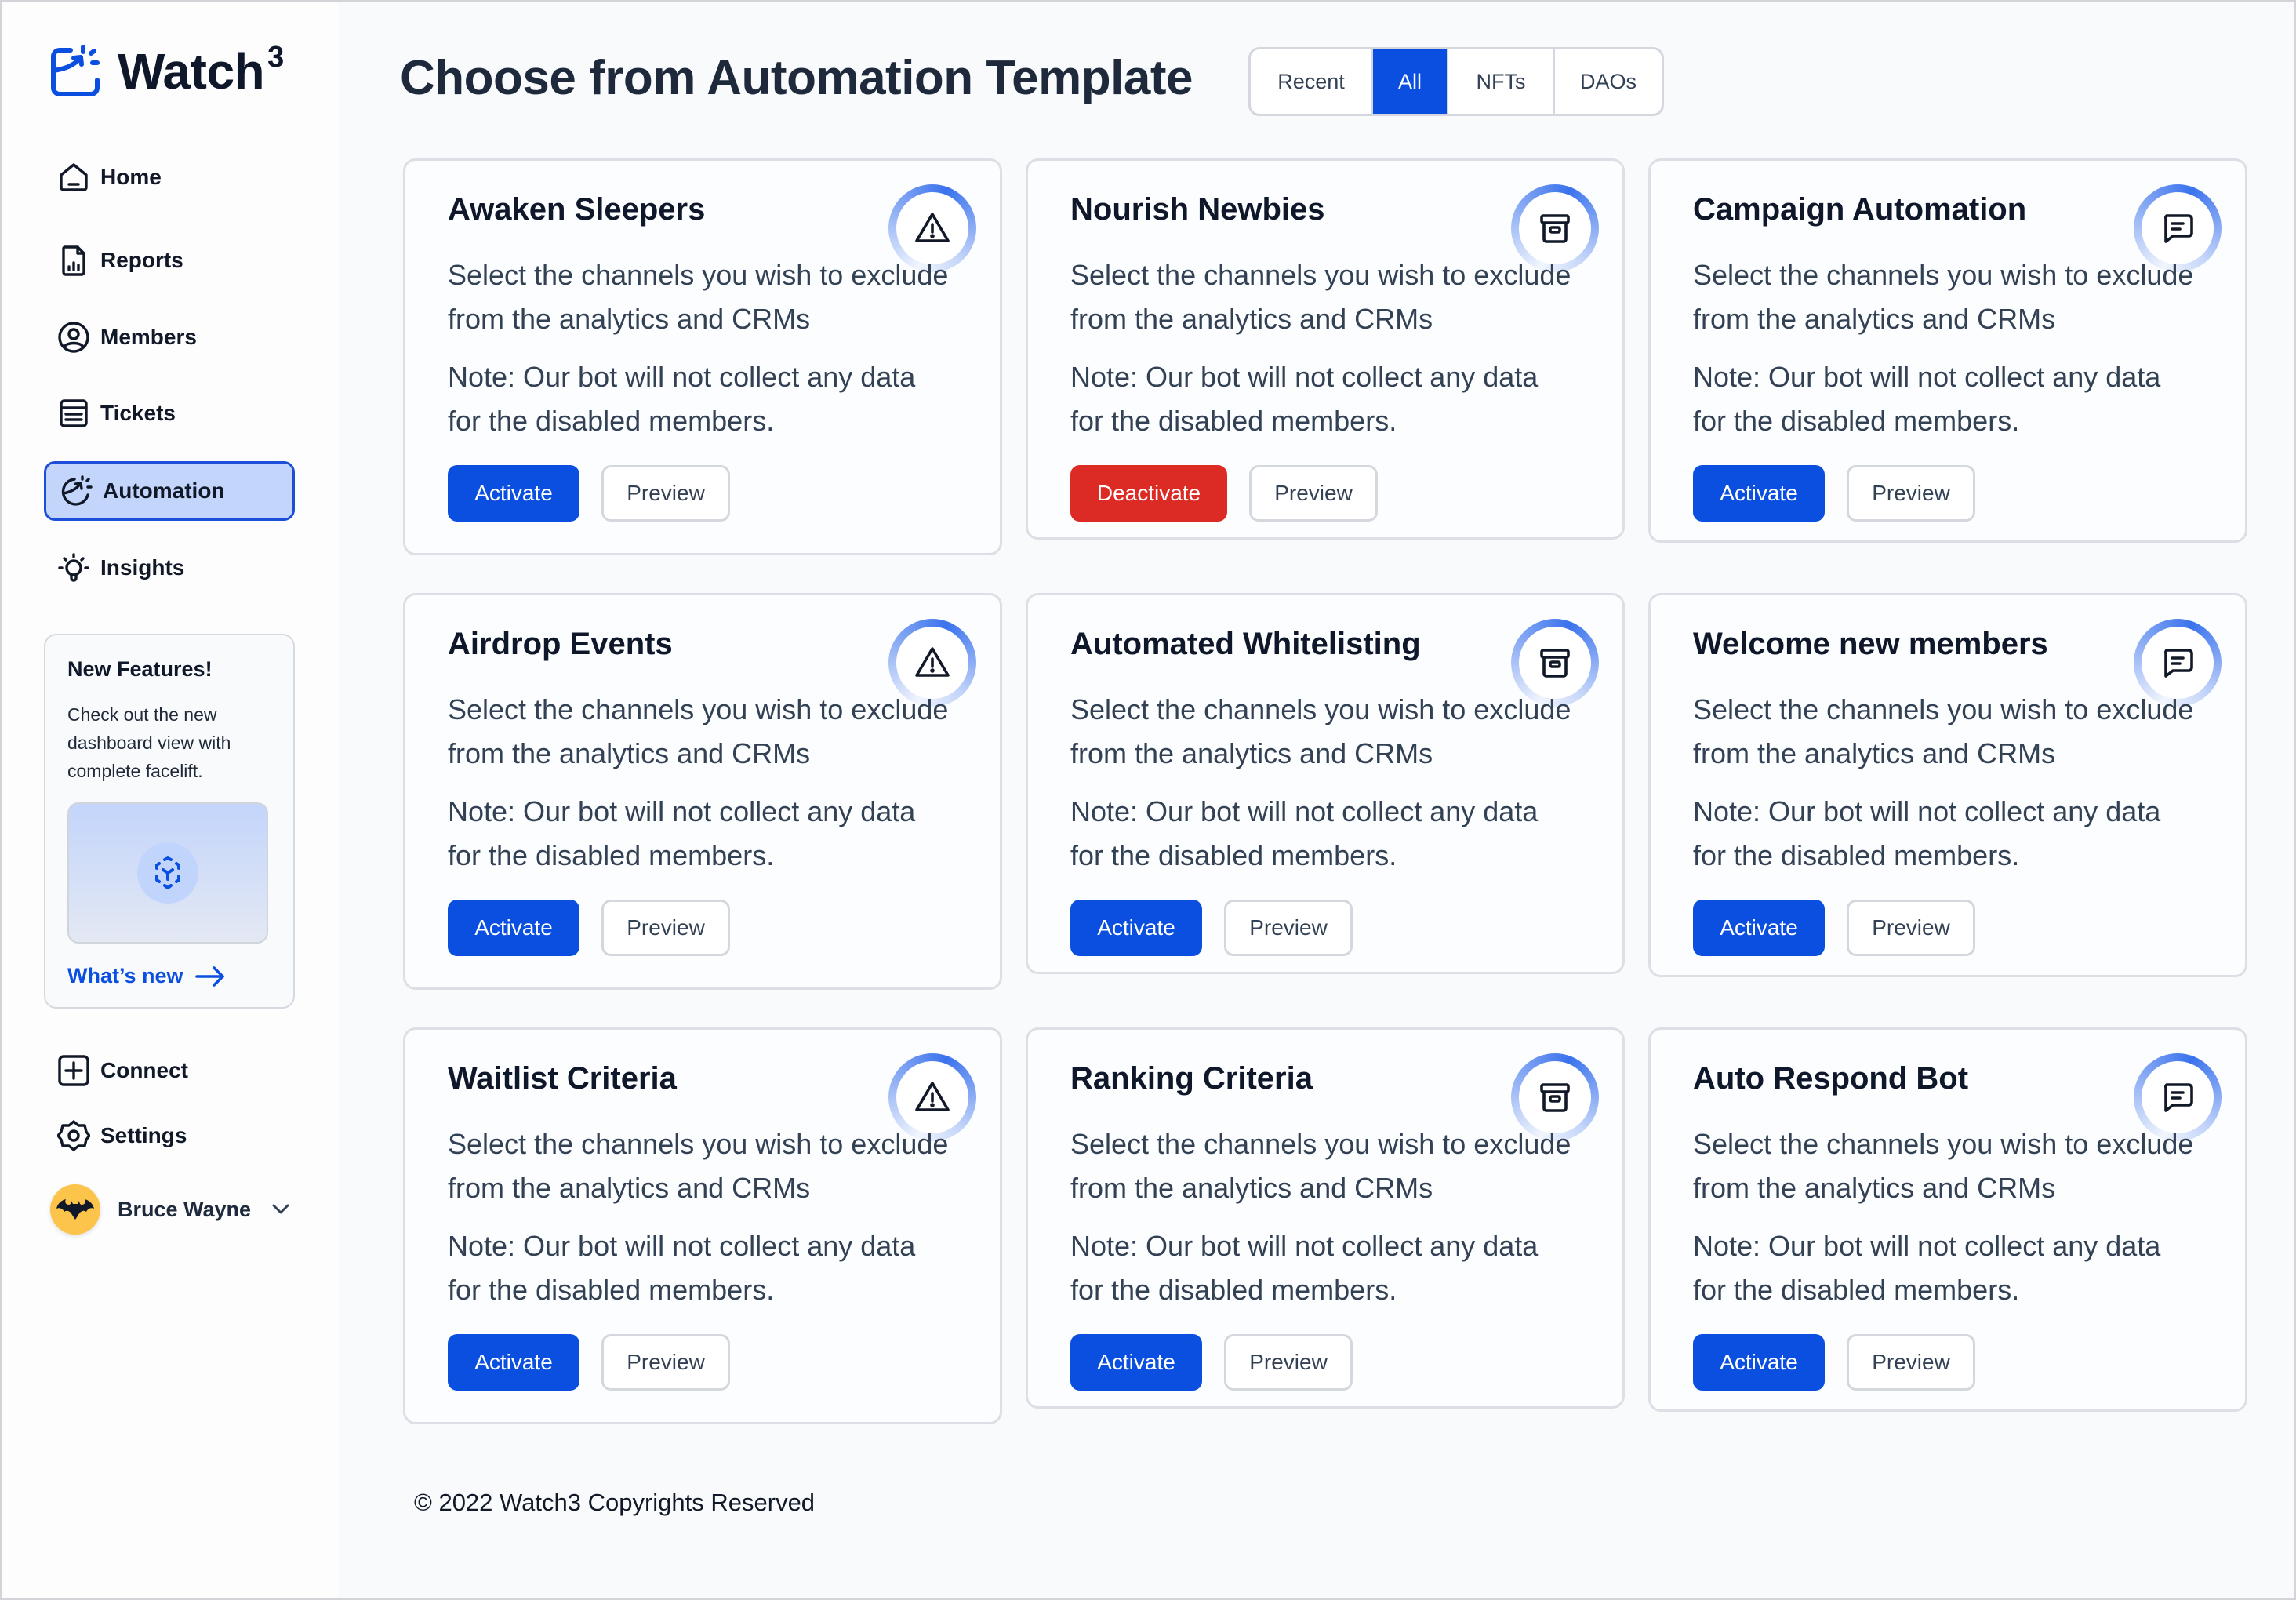 The image size is (2296, 1600). What do you see at coordinates (131, 177) in the screenshot?
I see `sidebar-item-label: Home` at bounding box center [131, 177].